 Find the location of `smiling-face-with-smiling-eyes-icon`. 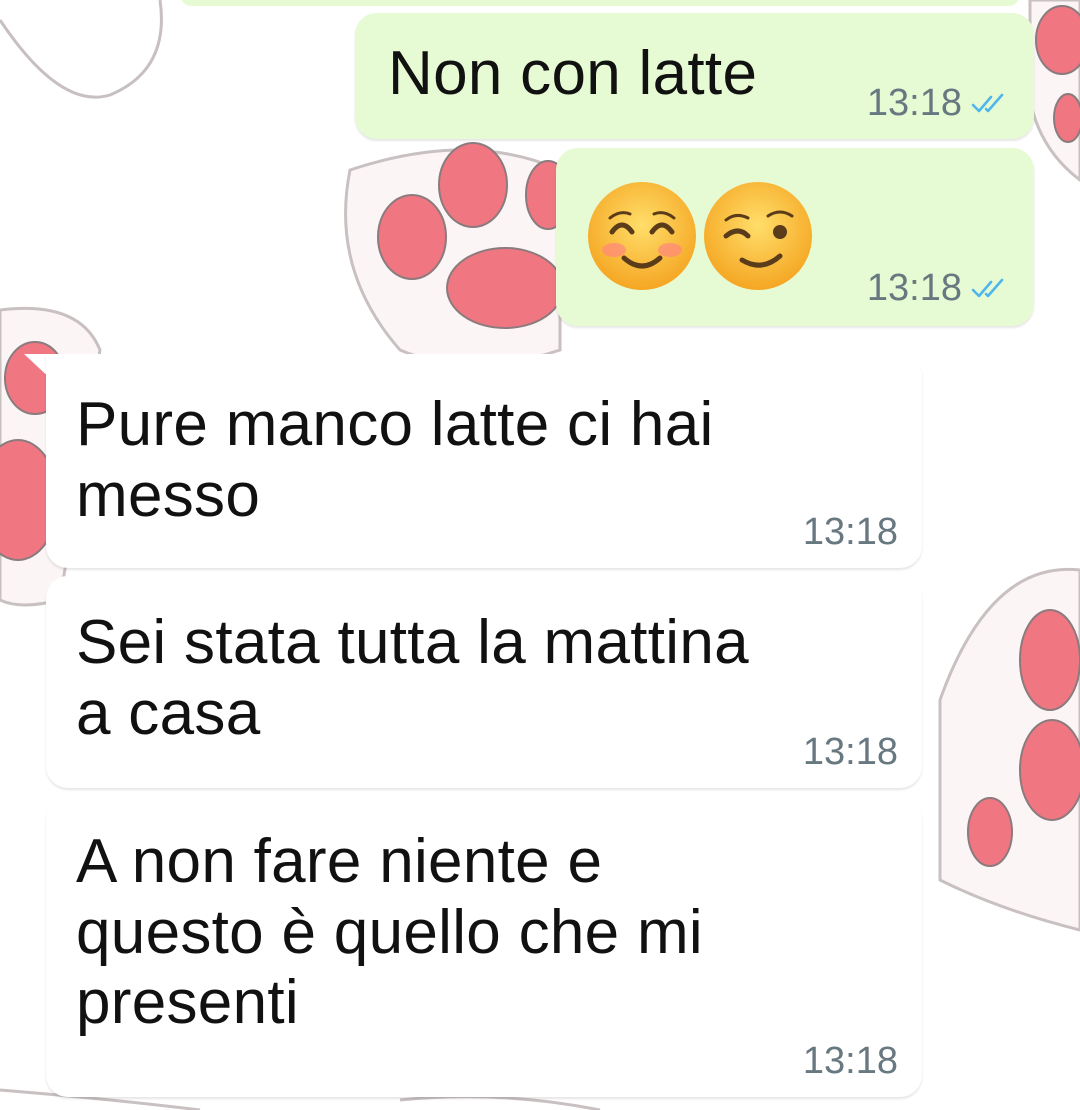

smiling-face-with-smiling-eyes-icon is located at coordinates (642, 236).